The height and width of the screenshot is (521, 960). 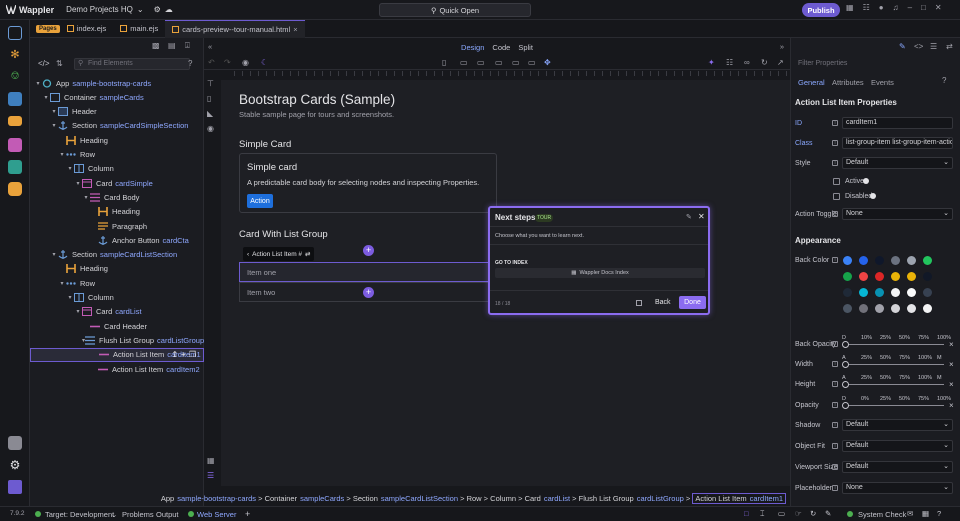 What do you see at coordinates (187, 46) in the screenshot?
I see `tree-icon: ⍗` at bounding box center [187, 46].